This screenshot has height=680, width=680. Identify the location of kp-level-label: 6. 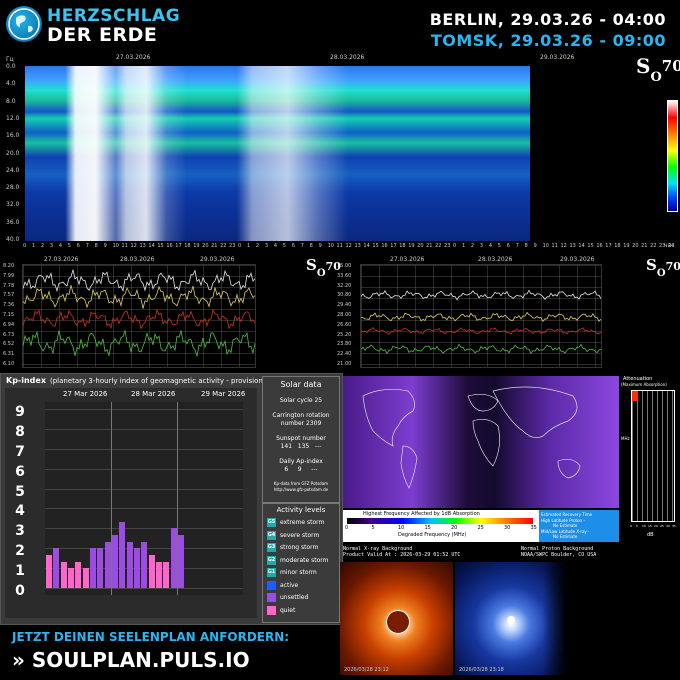
(20, 471).